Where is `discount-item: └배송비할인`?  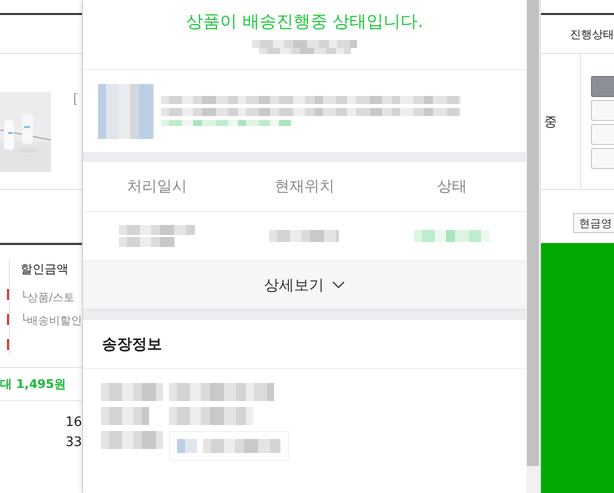 discount-item: └배송비할인 is located at coordinates (51, 320).